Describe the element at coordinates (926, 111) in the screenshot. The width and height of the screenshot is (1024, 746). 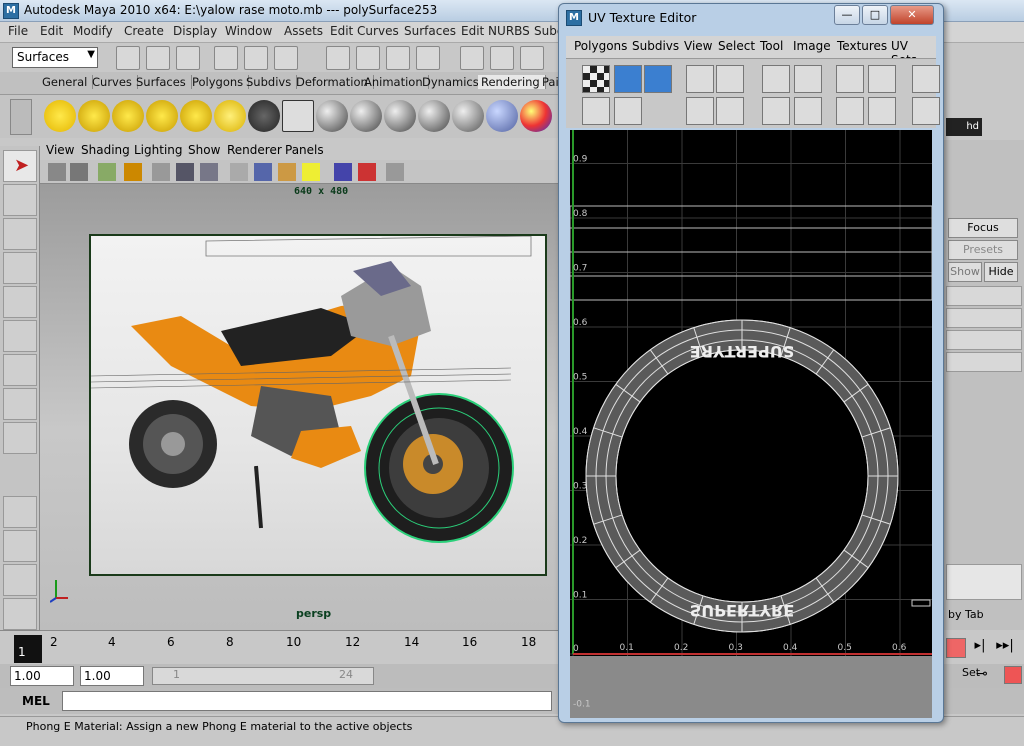
I see `shade-uvs-icon` at that location.